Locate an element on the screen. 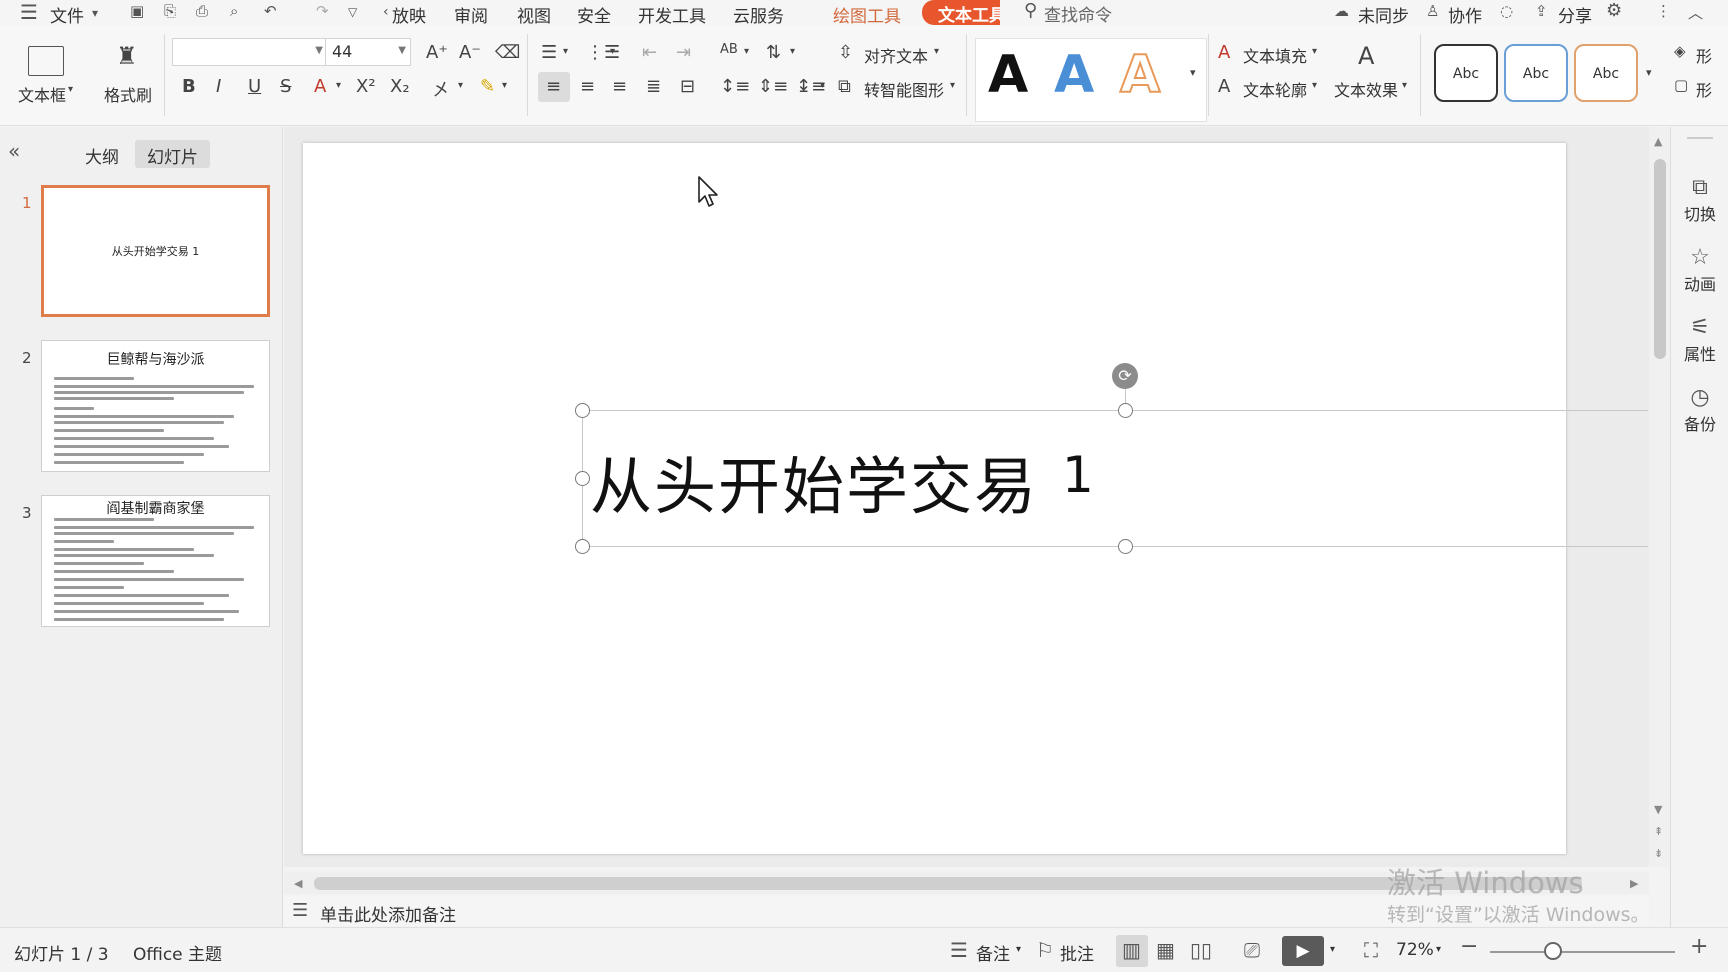  font-name-select: ▼ is located at coordinates (250, 52).